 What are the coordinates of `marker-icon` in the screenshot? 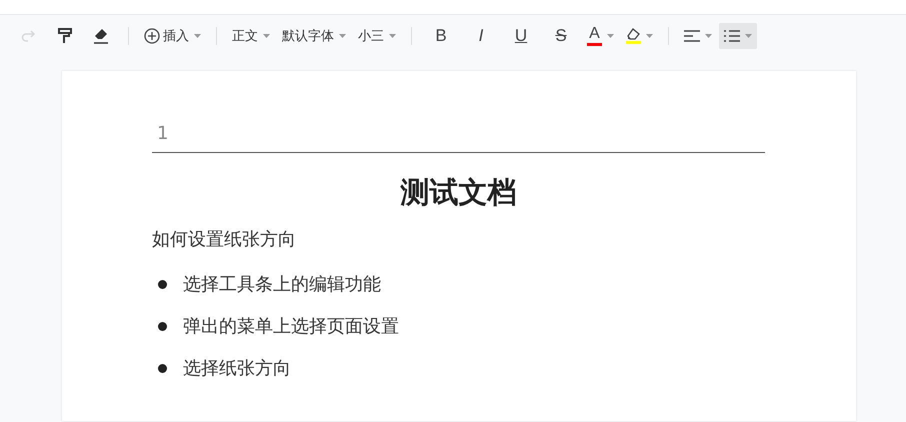 It's located at (633, 34).